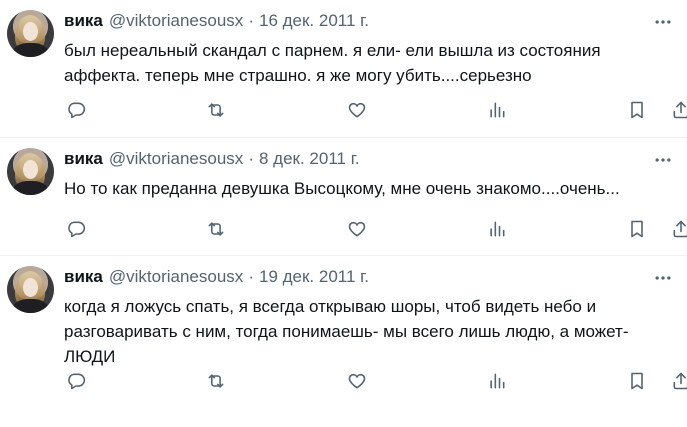 Image resolution: width=687 pixels, height=427 pixels. I want to click on tweet-header: вика @viktorianesousx · 19 дек. 2011 г., so click(216, 277).